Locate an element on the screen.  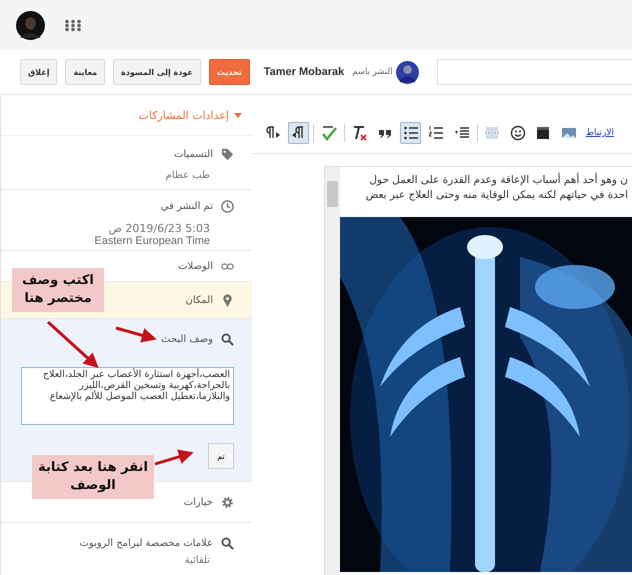
clapperboard-icon is located at coordinates (543, 133).